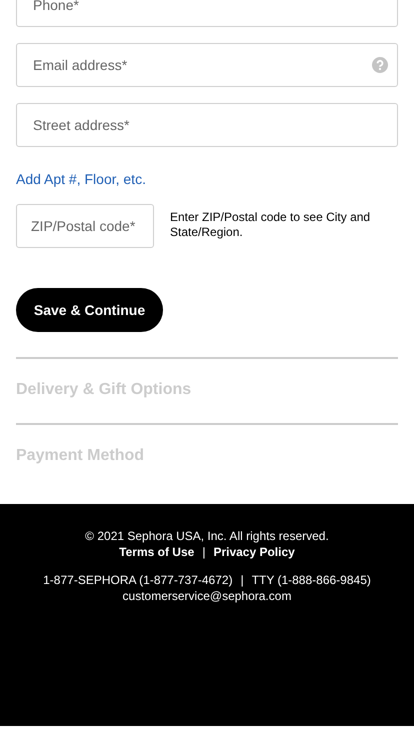 Image resolution: width=414 pixels, height=736 pixels. Describe the element at coordinates (207, 13) in the screenshot. I see `input-field: Phone*` at that location.